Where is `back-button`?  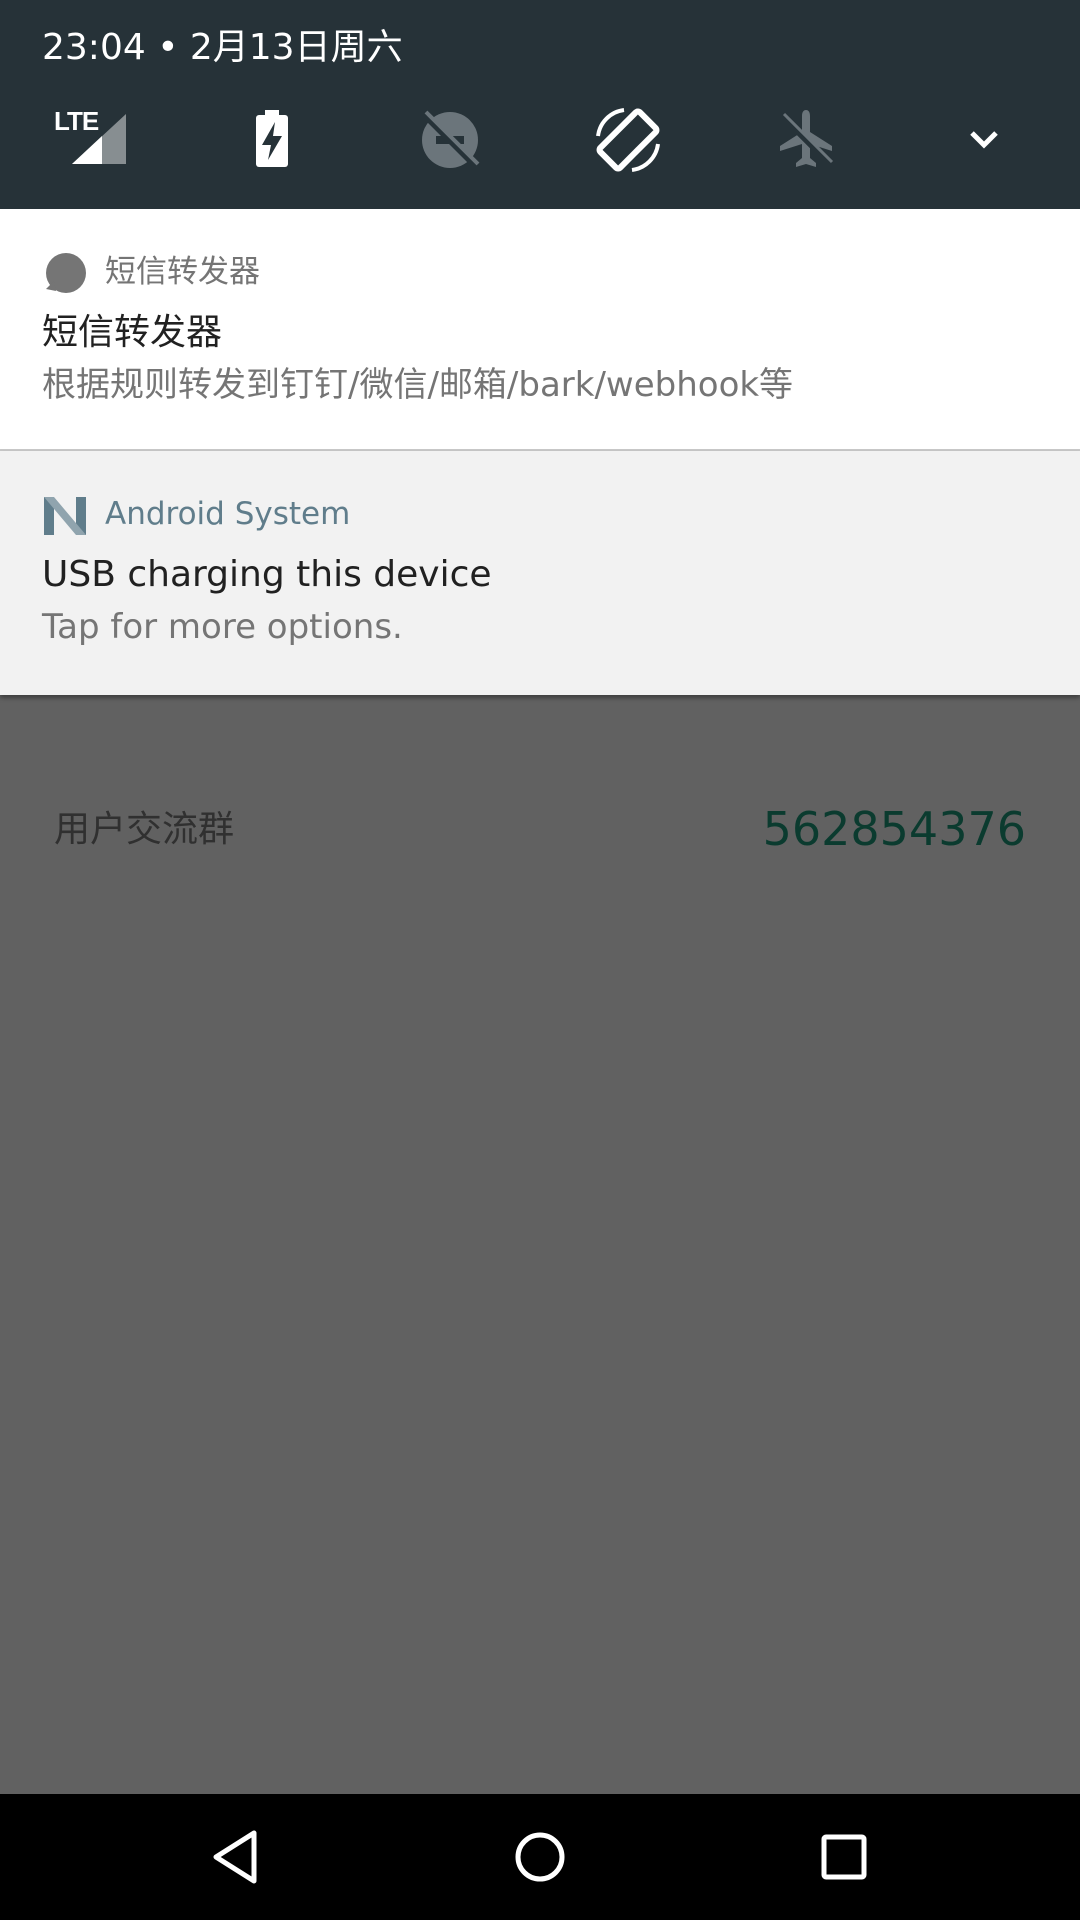
back-button is located at coordinates (236, 1857).